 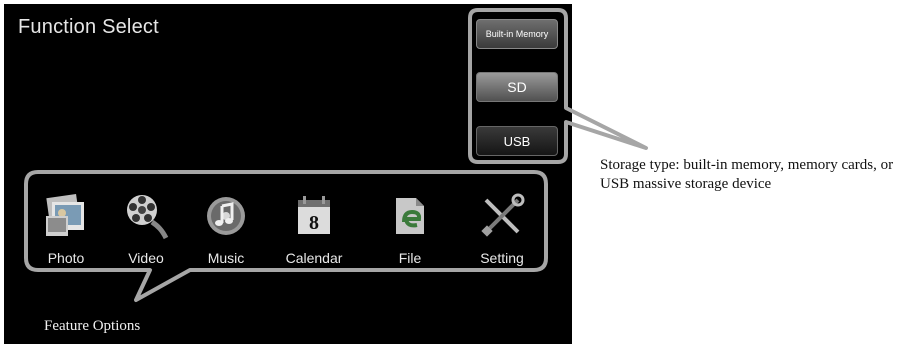 I want to click on storage-callout-outline, so click(x=558, y=86).